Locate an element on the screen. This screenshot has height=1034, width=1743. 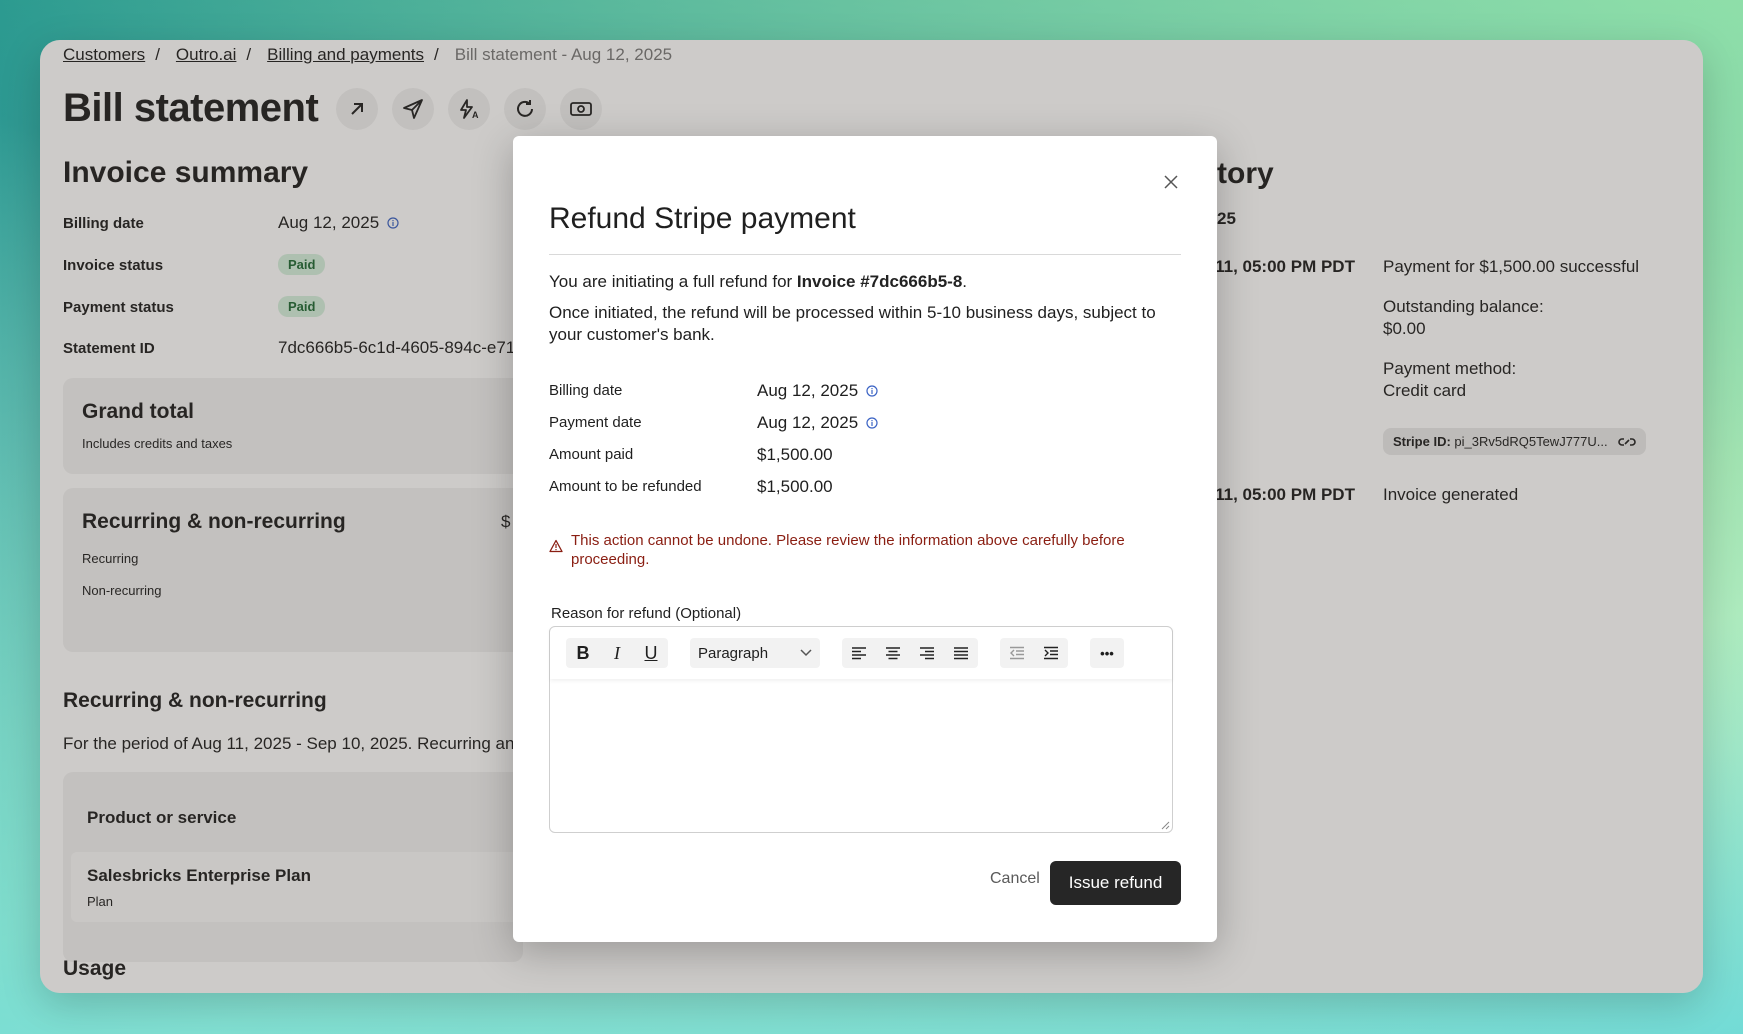
cancel-button: Cancel is located at coordinates (1015, 879).